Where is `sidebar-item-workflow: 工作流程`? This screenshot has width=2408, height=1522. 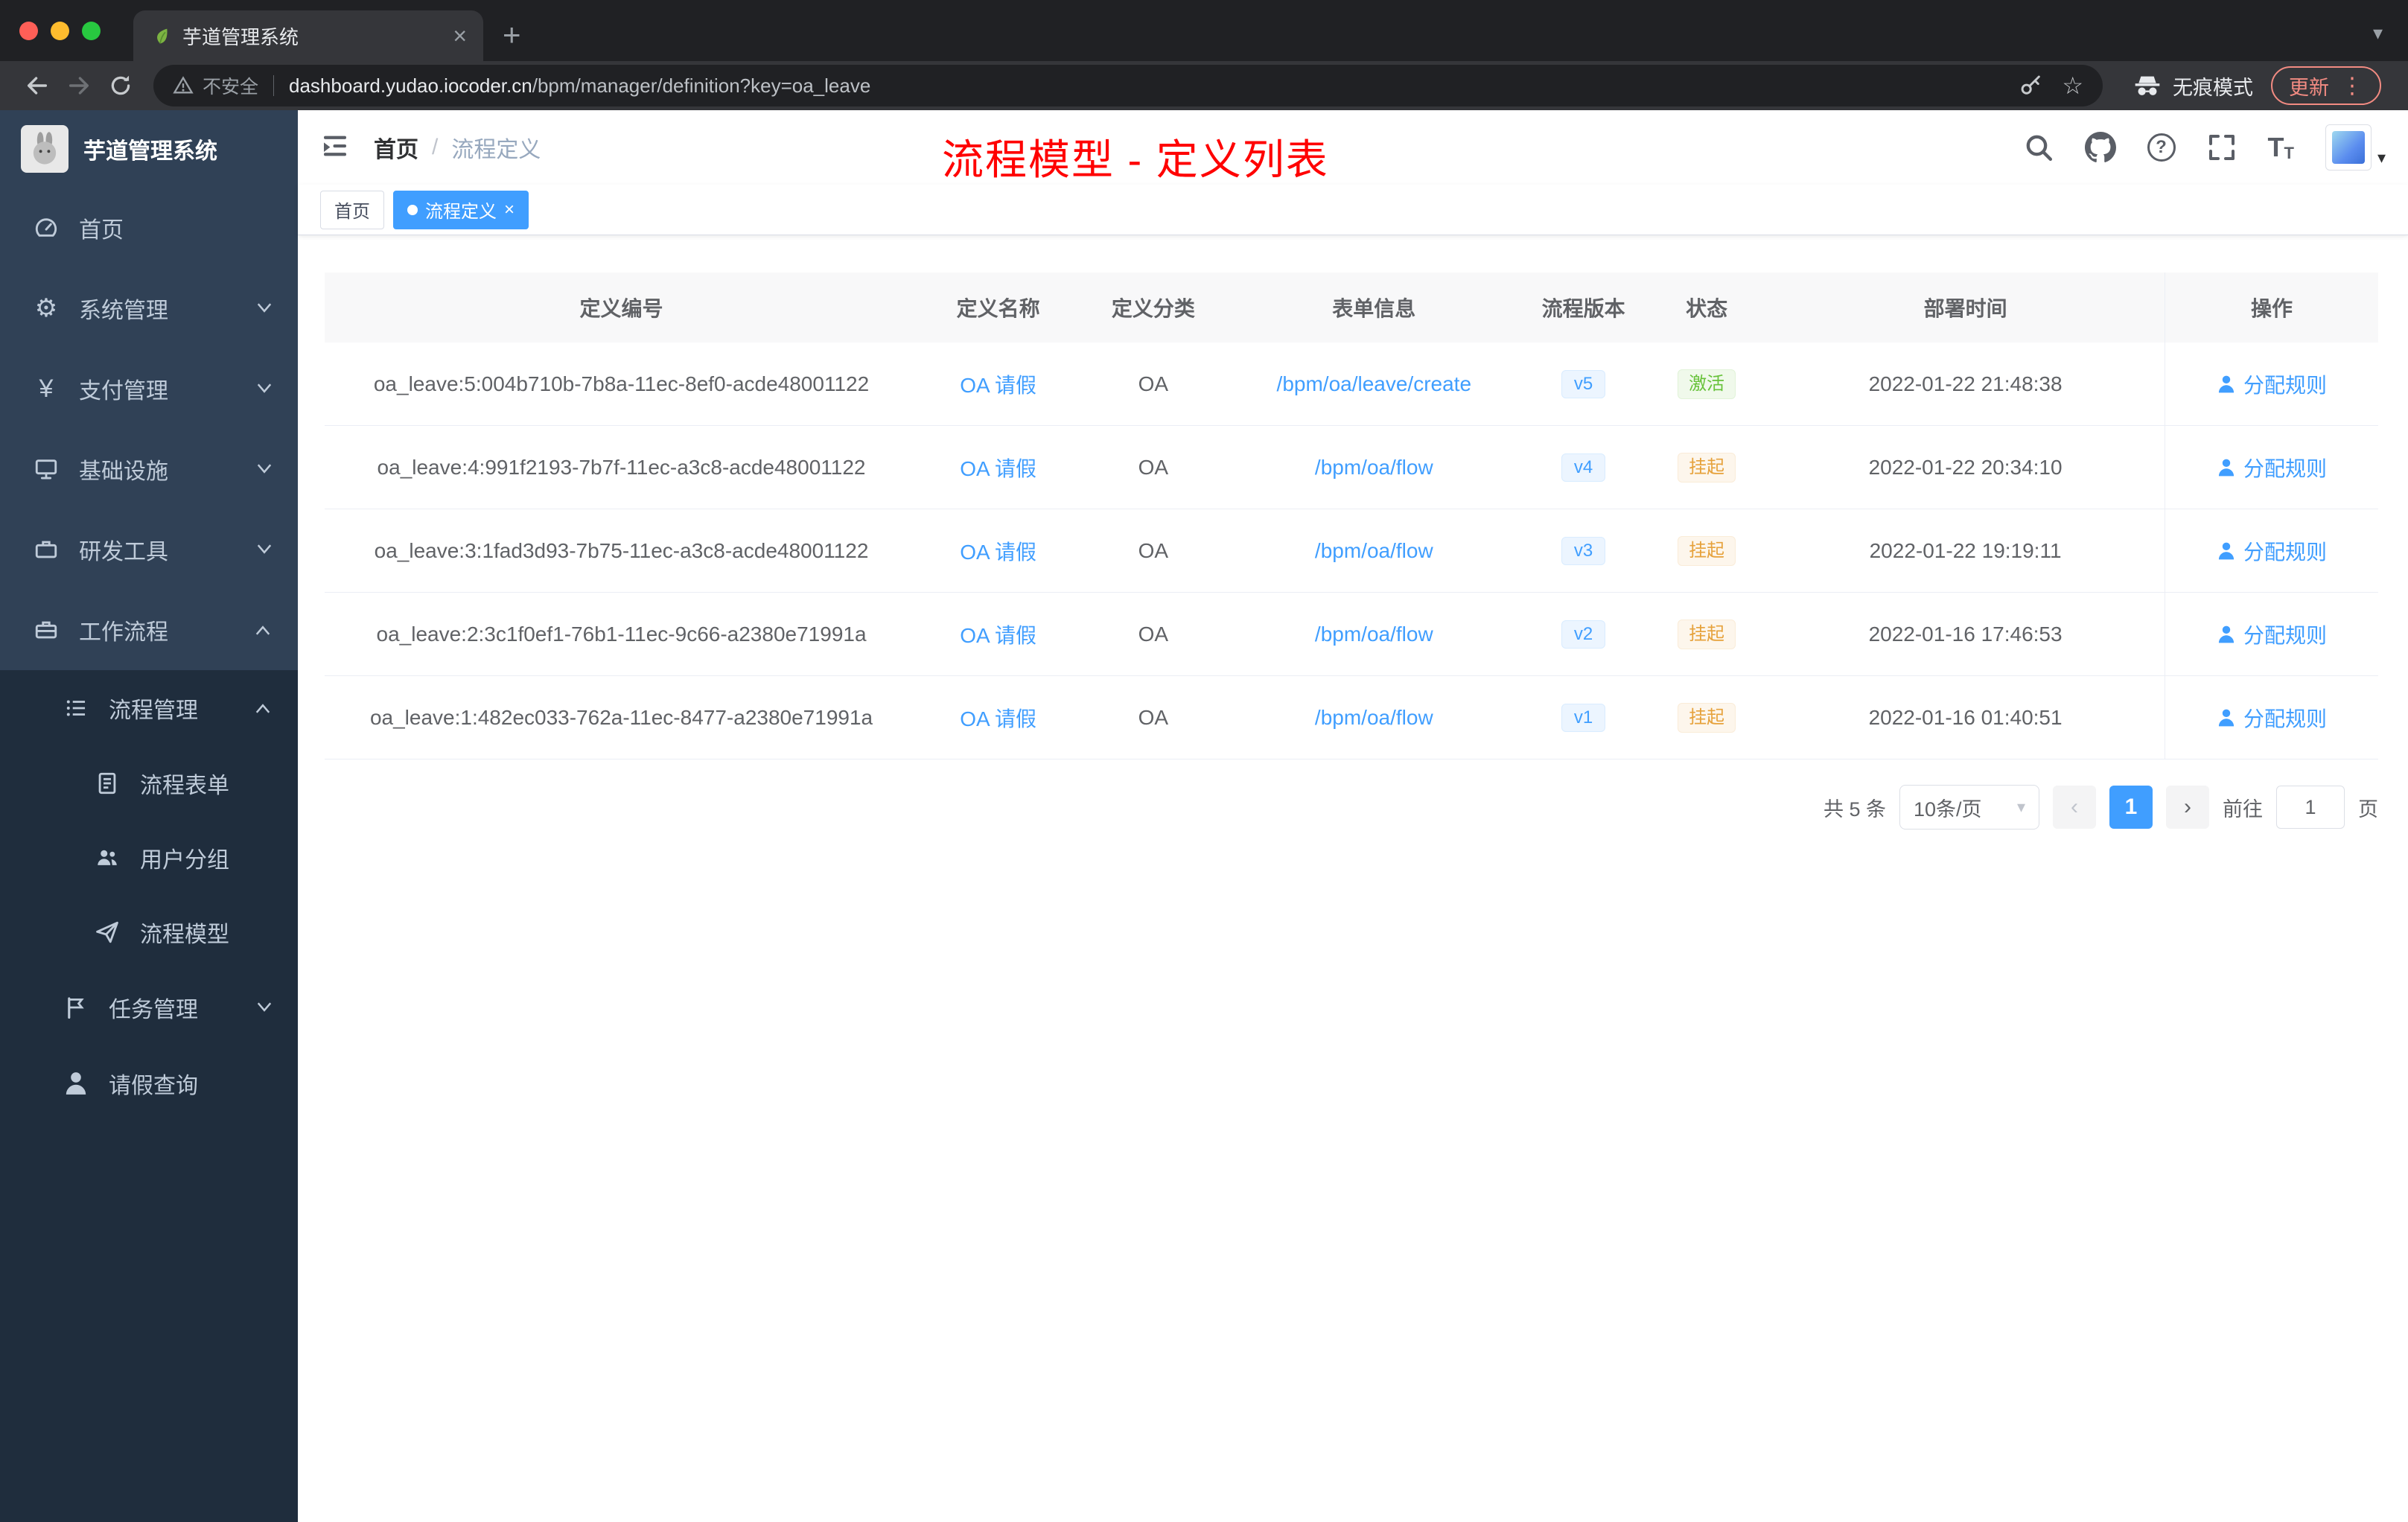
sidebar-item-workflow: 工作流程 is located at coordinates (149, 630).